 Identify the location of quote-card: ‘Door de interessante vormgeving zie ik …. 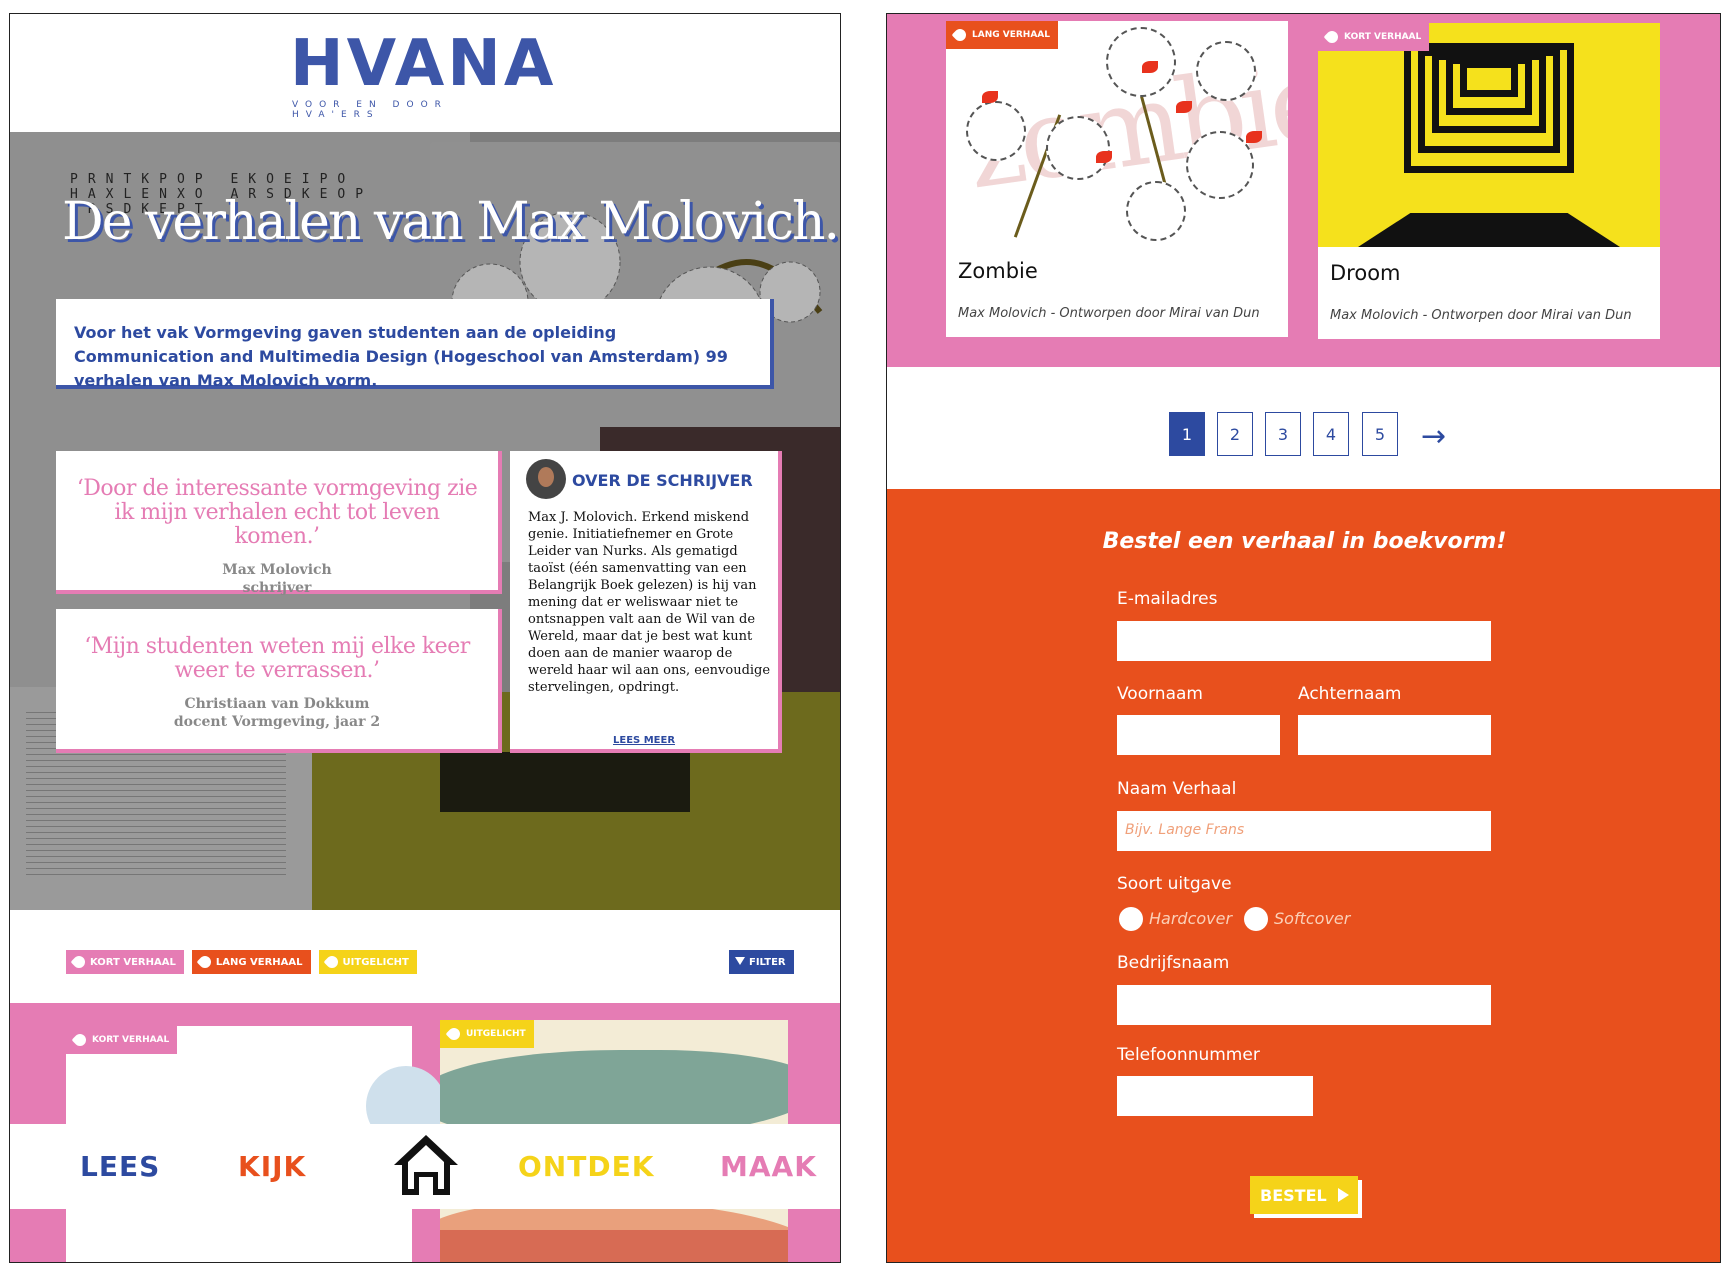
(279, 523).